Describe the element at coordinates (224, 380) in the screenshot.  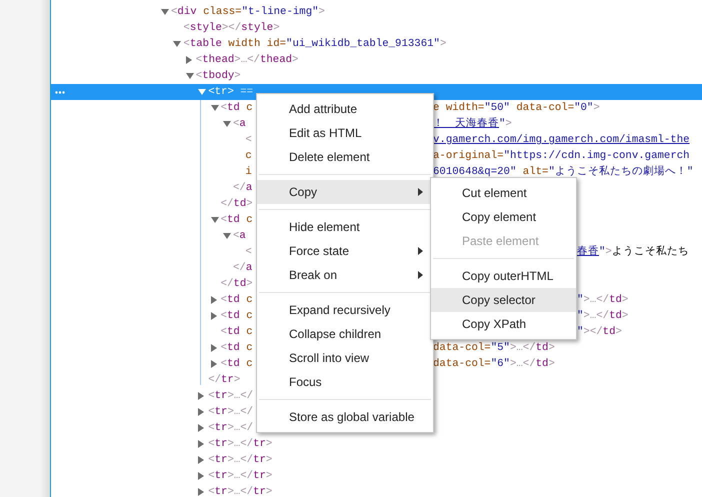
I see `code-line: </tr>` at that location.